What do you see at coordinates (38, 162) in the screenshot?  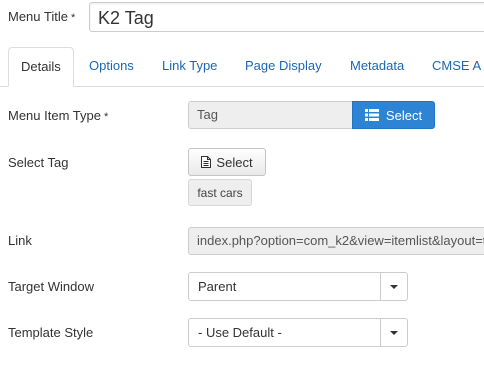 I see `select-tag-label: Select Tag` at bounding box center [38, 162].